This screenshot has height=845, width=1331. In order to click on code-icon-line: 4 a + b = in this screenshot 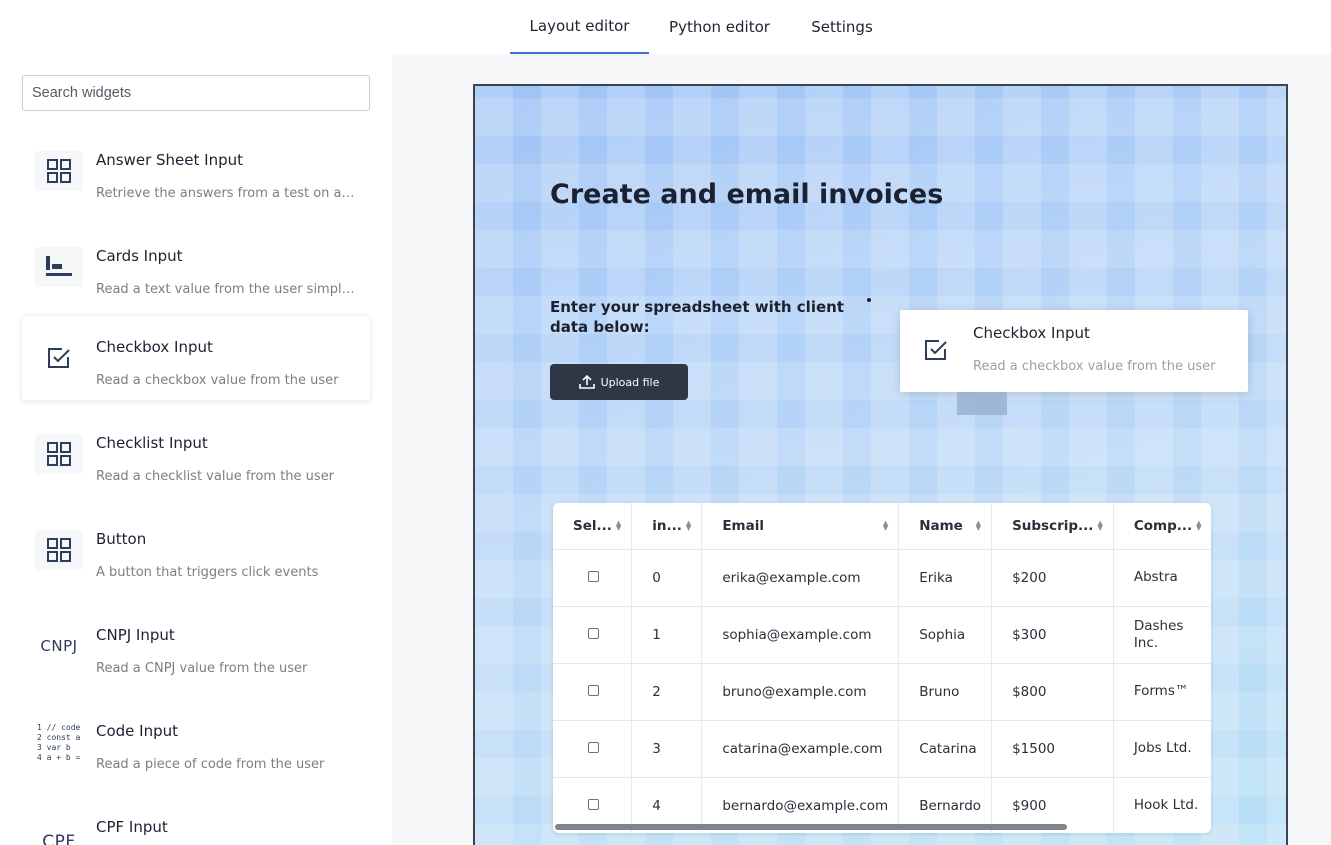, I will do `click(59, 757)`.